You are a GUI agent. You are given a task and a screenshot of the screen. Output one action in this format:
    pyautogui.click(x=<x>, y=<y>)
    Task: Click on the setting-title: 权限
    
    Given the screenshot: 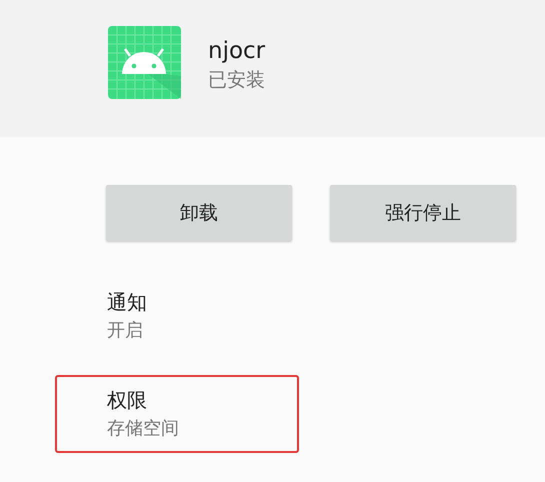 What is the action you would take?
    pyautogui.click(x=127, y=400)
    